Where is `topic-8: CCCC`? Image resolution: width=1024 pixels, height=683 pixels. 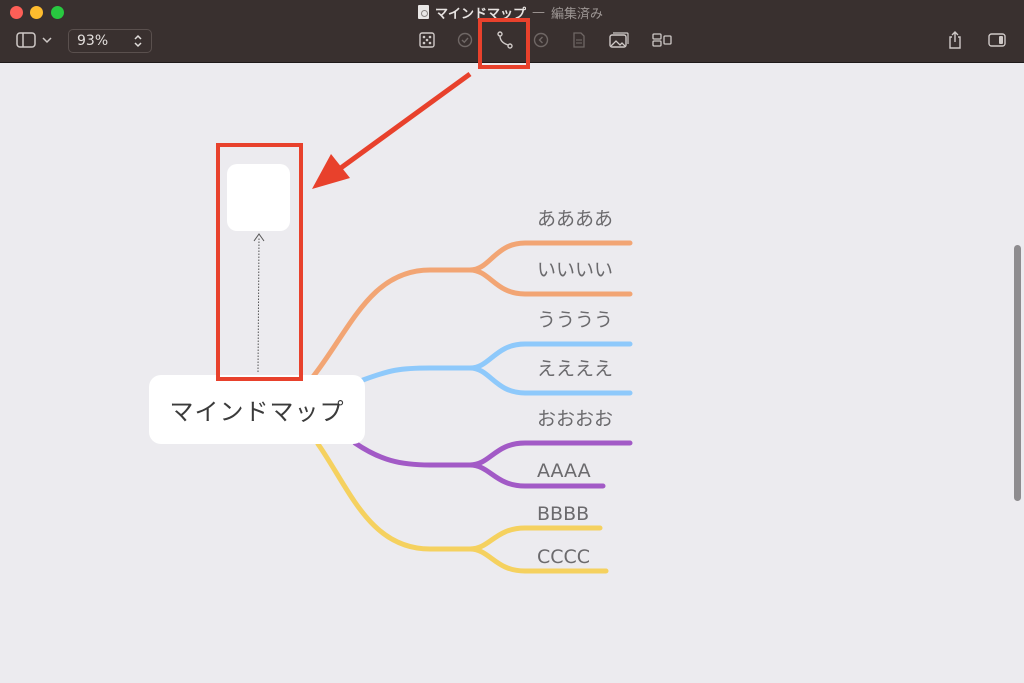 topic-8: CCCC is located at coordinates (563, 557).